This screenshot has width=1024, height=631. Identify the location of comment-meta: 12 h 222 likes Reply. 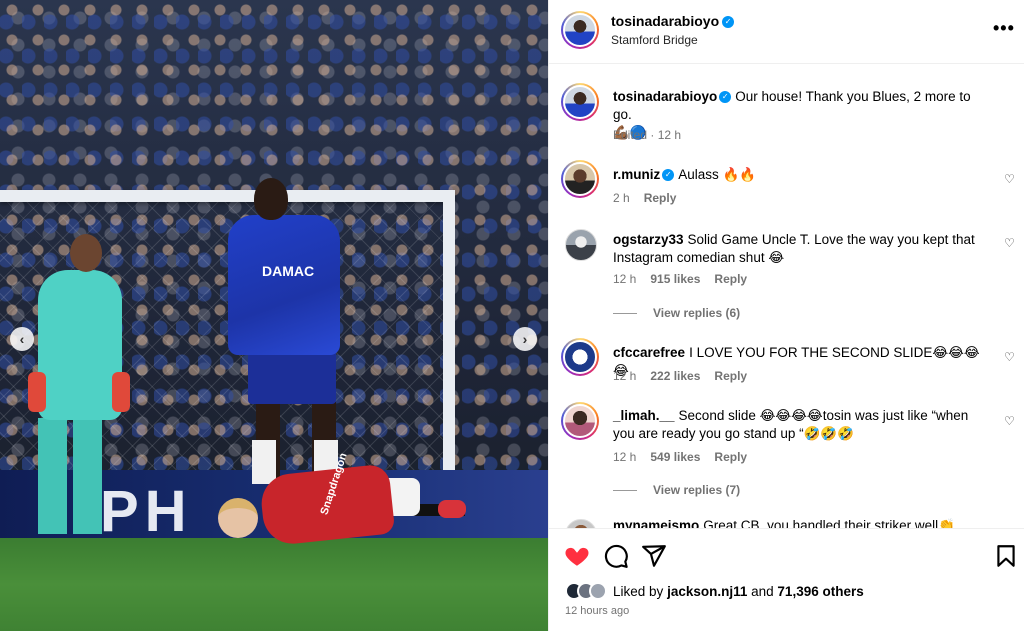
(687, 376).